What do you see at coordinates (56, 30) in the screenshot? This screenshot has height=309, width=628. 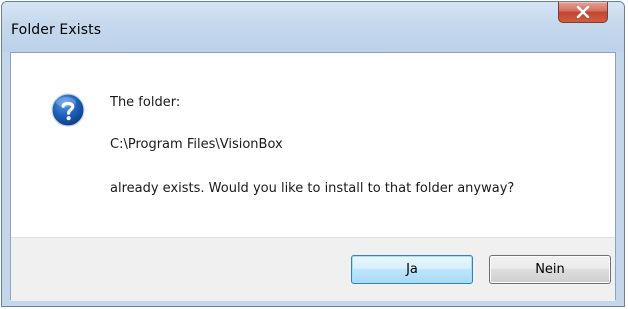 I see `window-title: Folder Exists` at bounding box center [56, 30].